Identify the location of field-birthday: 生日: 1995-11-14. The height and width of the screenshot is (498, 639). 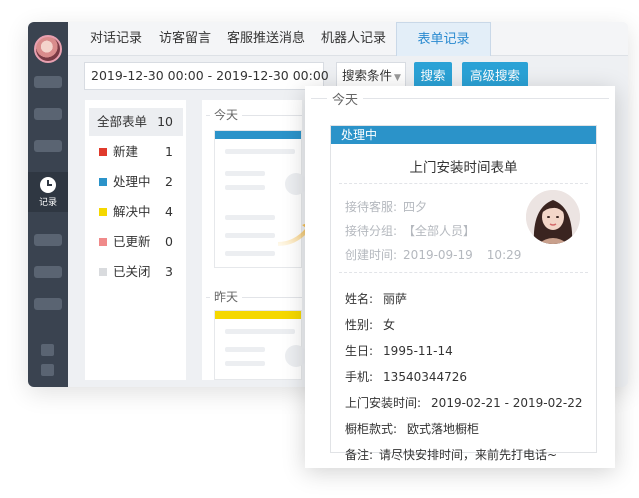
(399, 350).